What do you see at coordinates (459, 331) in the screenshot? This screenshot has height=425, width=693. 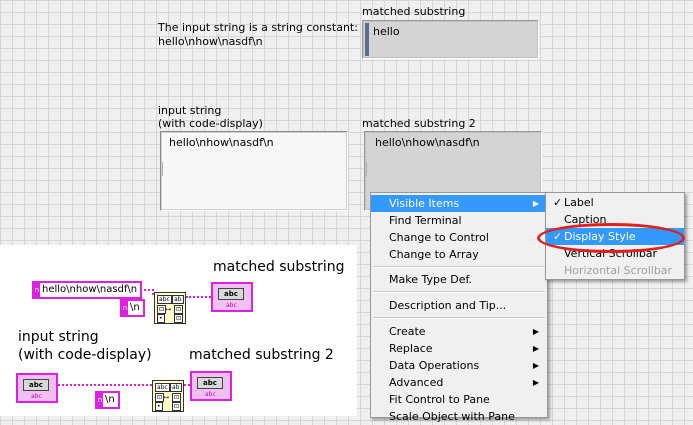 I see `menu-item-create: Create ▶` at bounding box center [459, 331].